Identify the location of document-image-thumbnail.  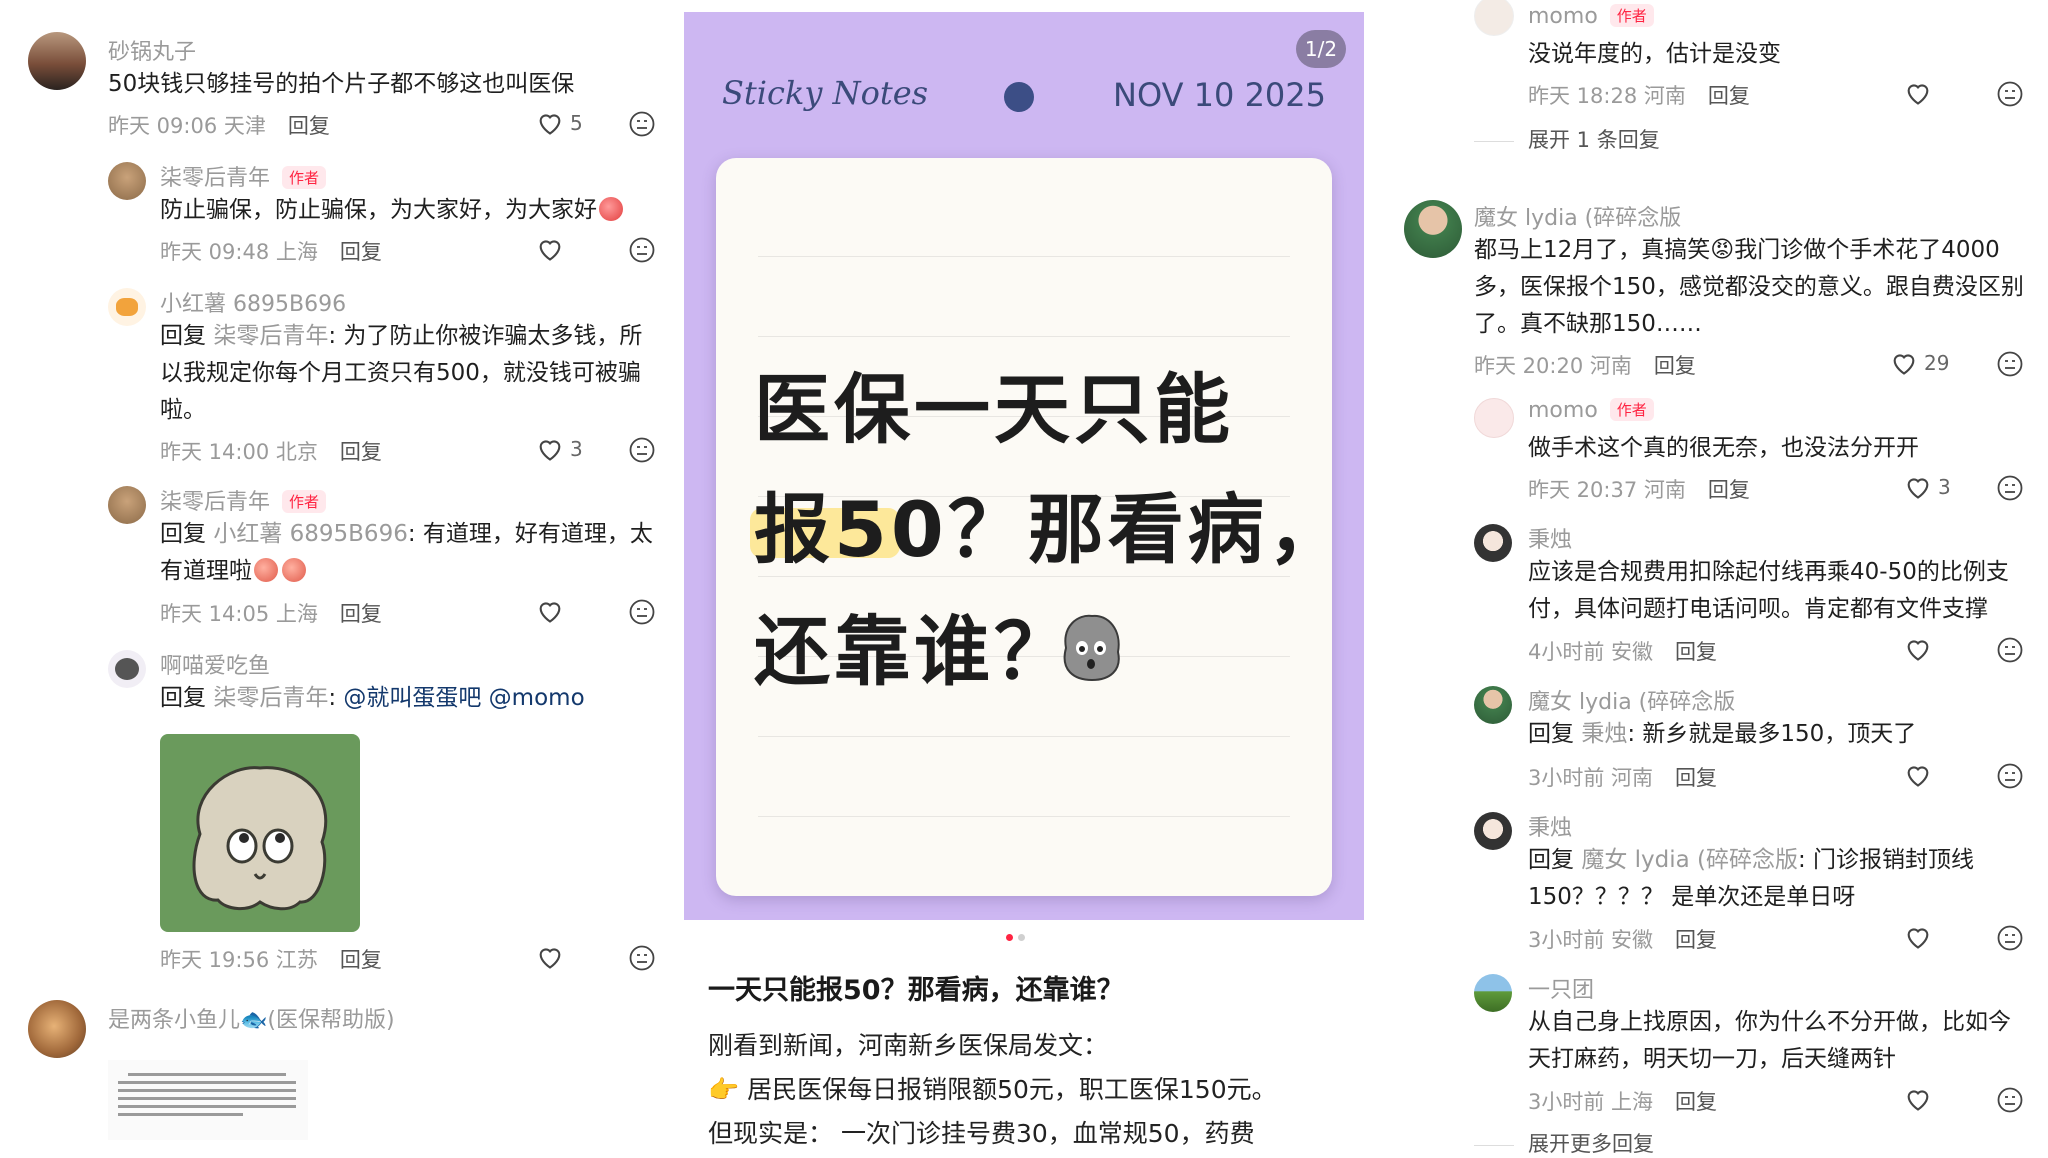
(208, 1100).